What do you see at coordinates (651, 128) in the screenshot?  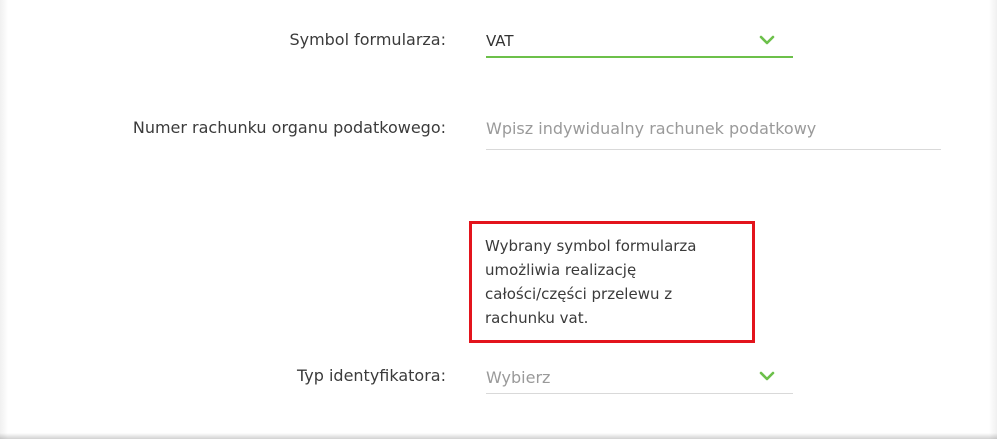 I see `account-placeholder: Wpisz indywidualny rachunek podatkowy` at bounding box center [651, 128].